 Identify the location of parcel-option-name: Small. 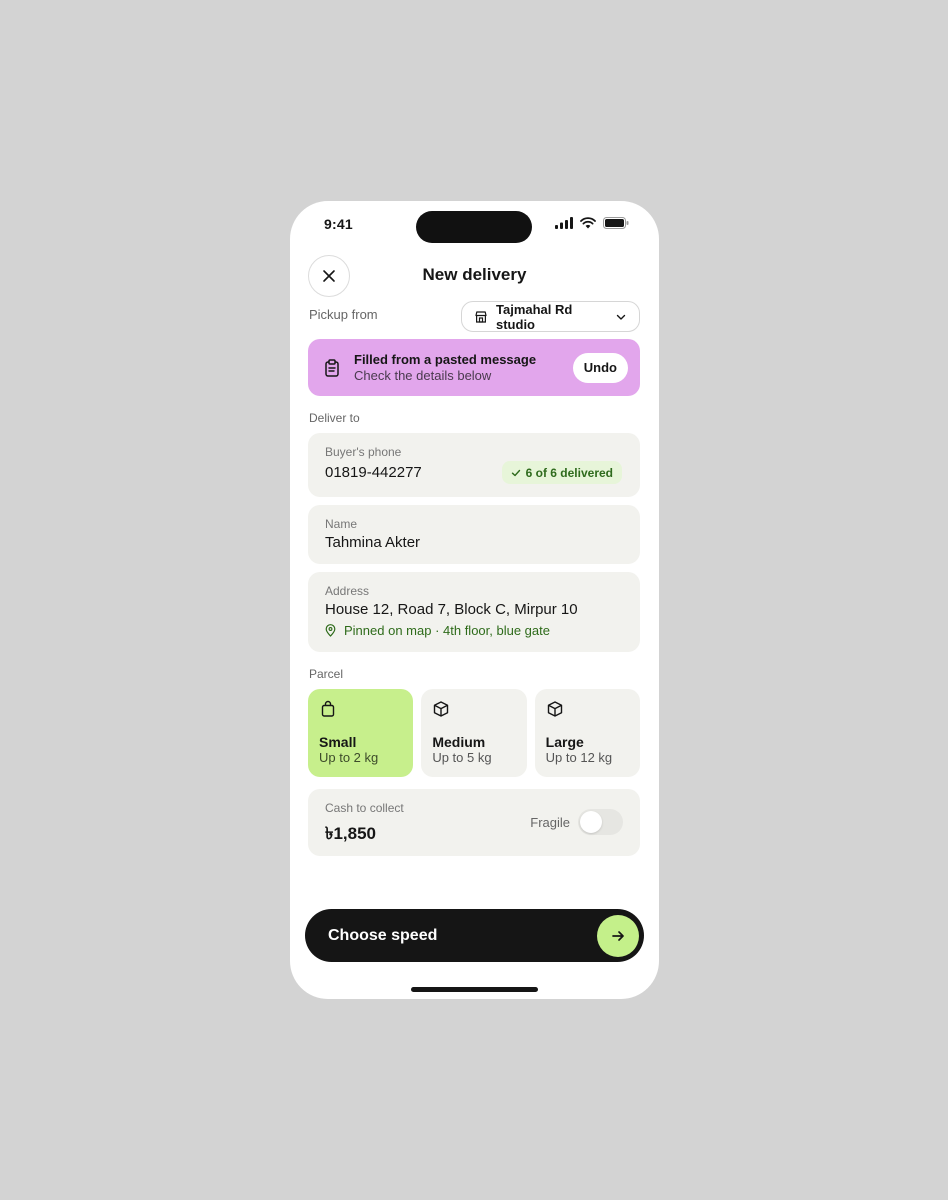
(338, 742).